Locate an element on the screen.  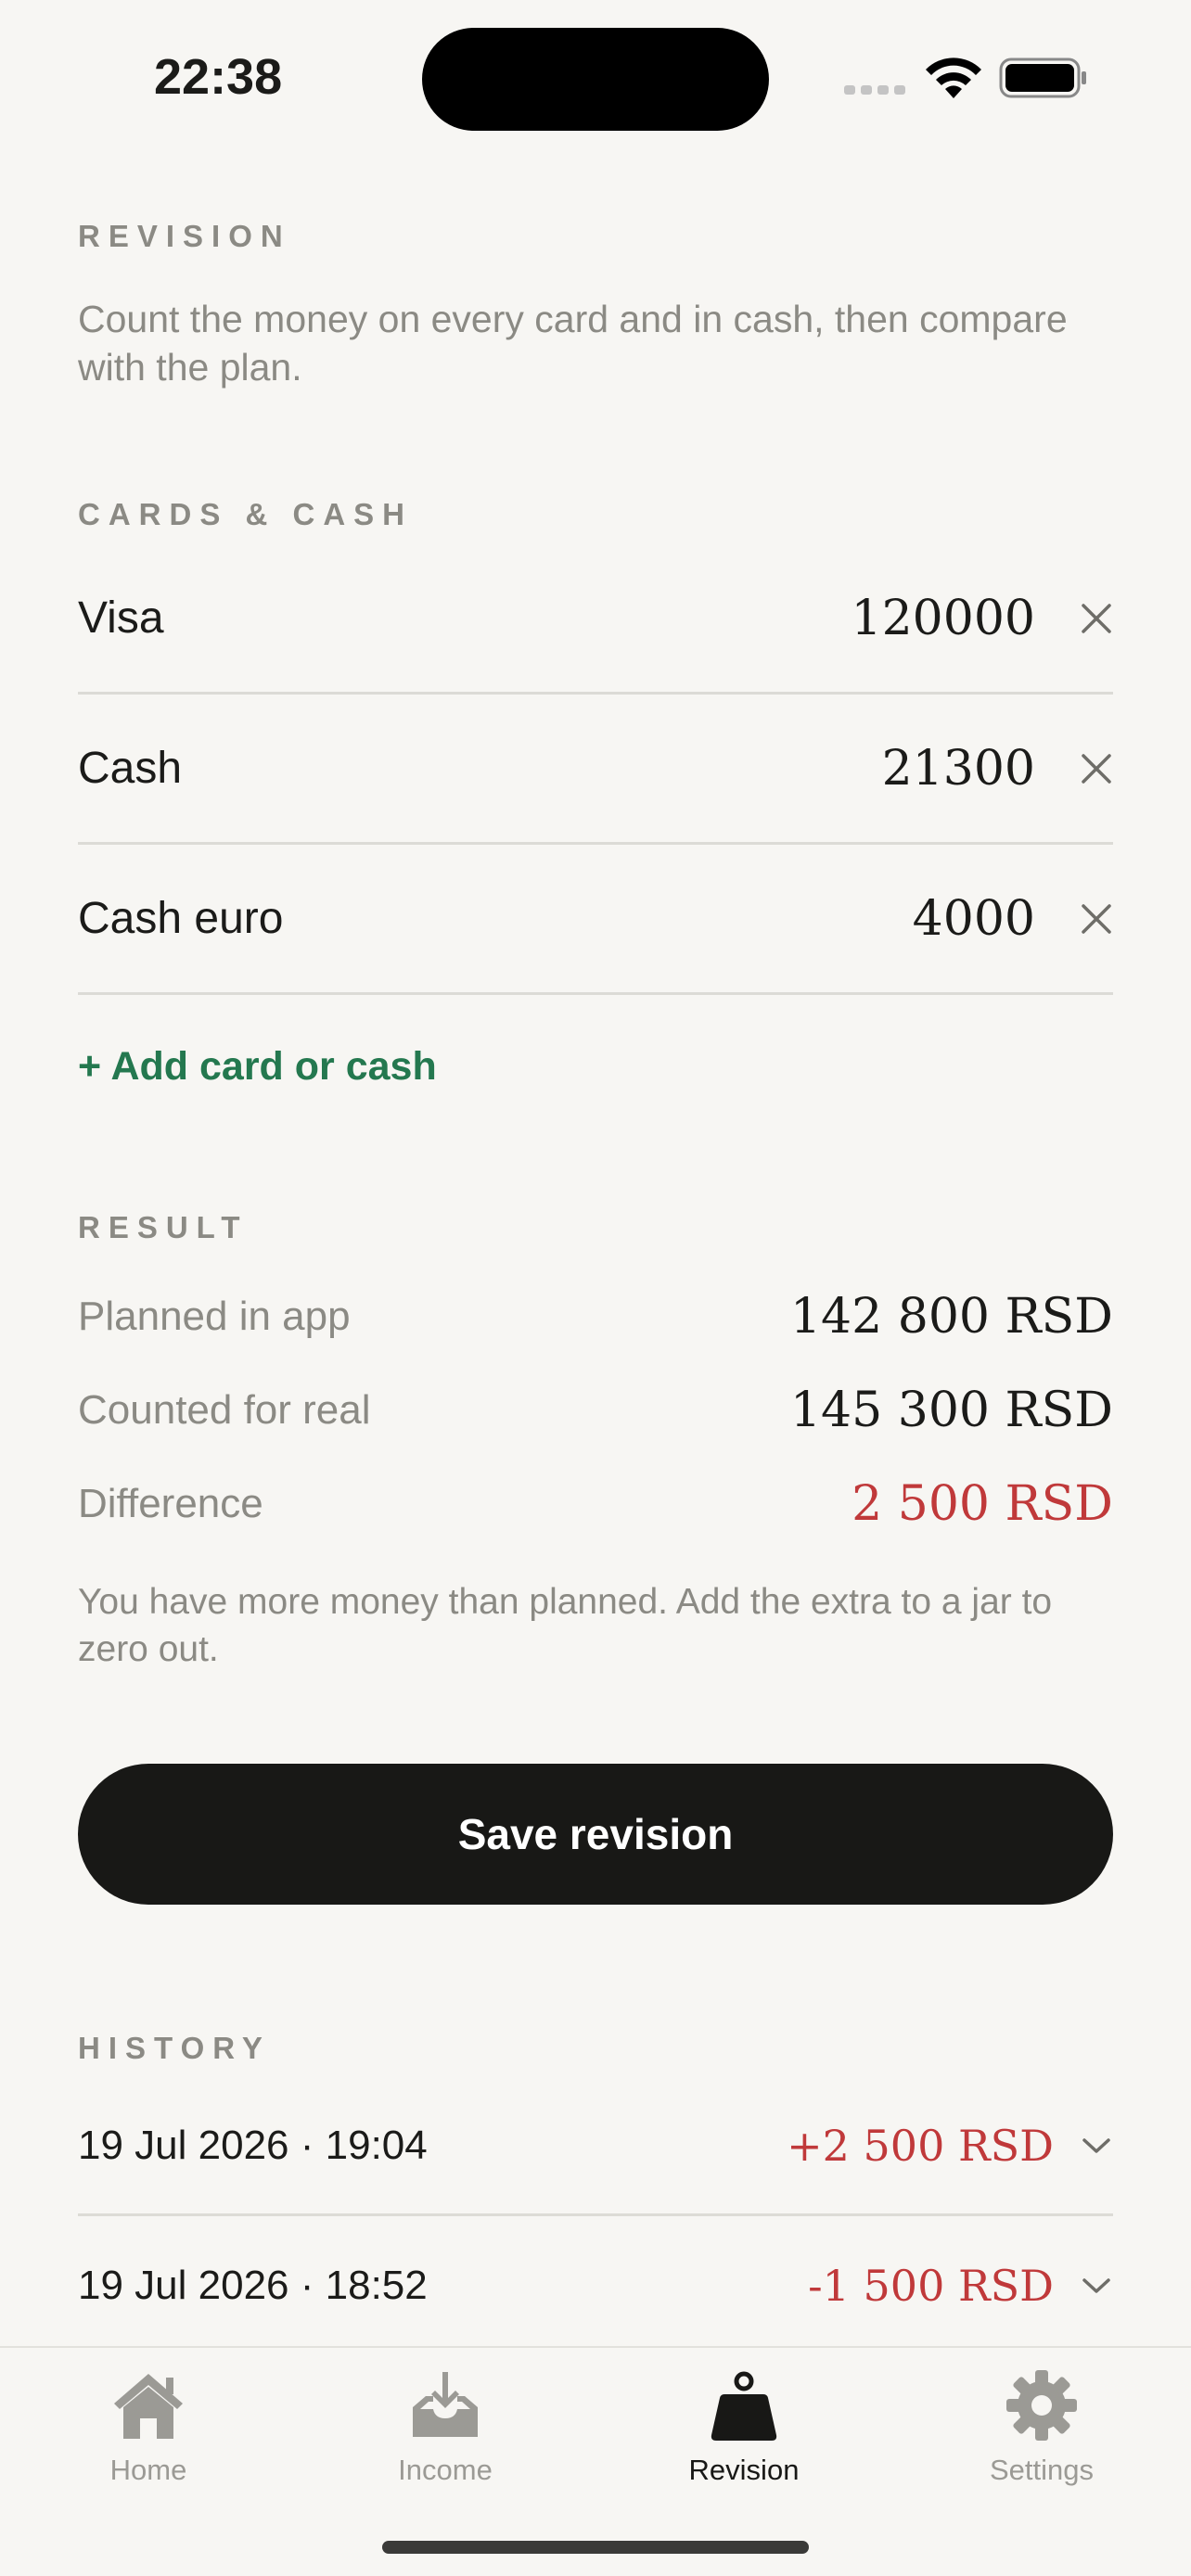
account-name: Cash euro is located at coordinates (181, 918).